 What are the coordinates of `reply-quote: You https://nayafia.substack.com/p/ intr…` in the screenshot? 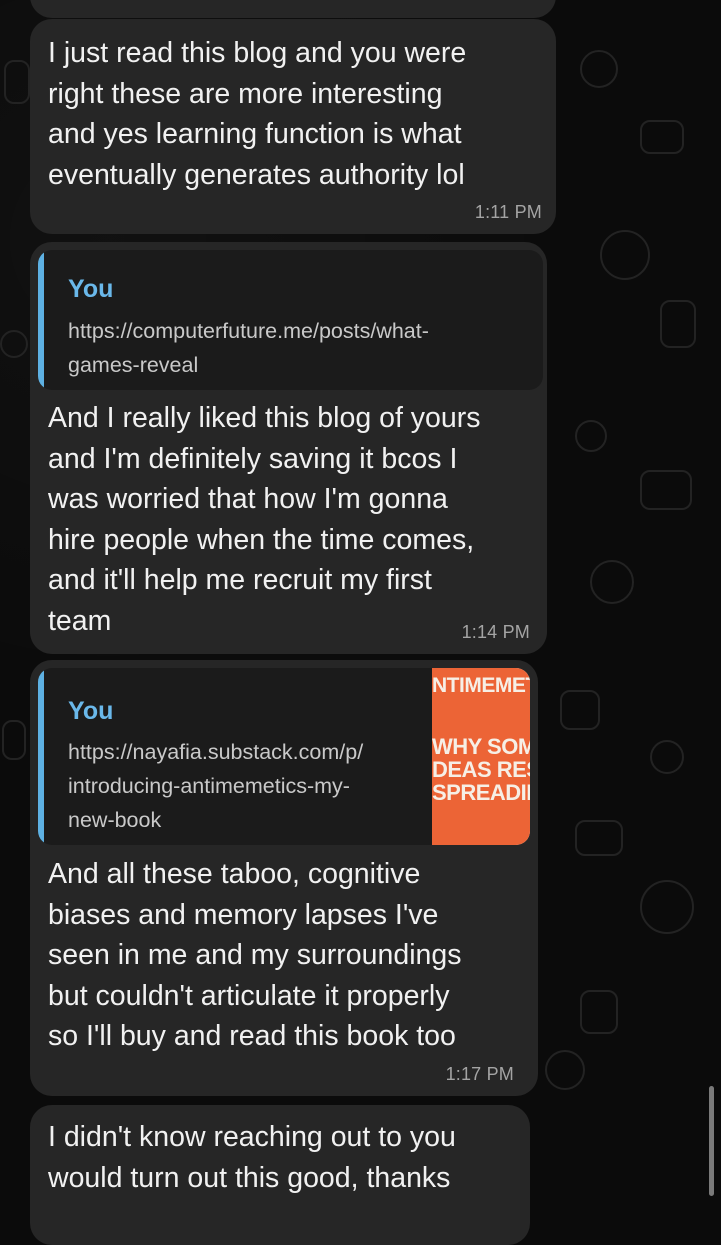 It's located at (284, 756).